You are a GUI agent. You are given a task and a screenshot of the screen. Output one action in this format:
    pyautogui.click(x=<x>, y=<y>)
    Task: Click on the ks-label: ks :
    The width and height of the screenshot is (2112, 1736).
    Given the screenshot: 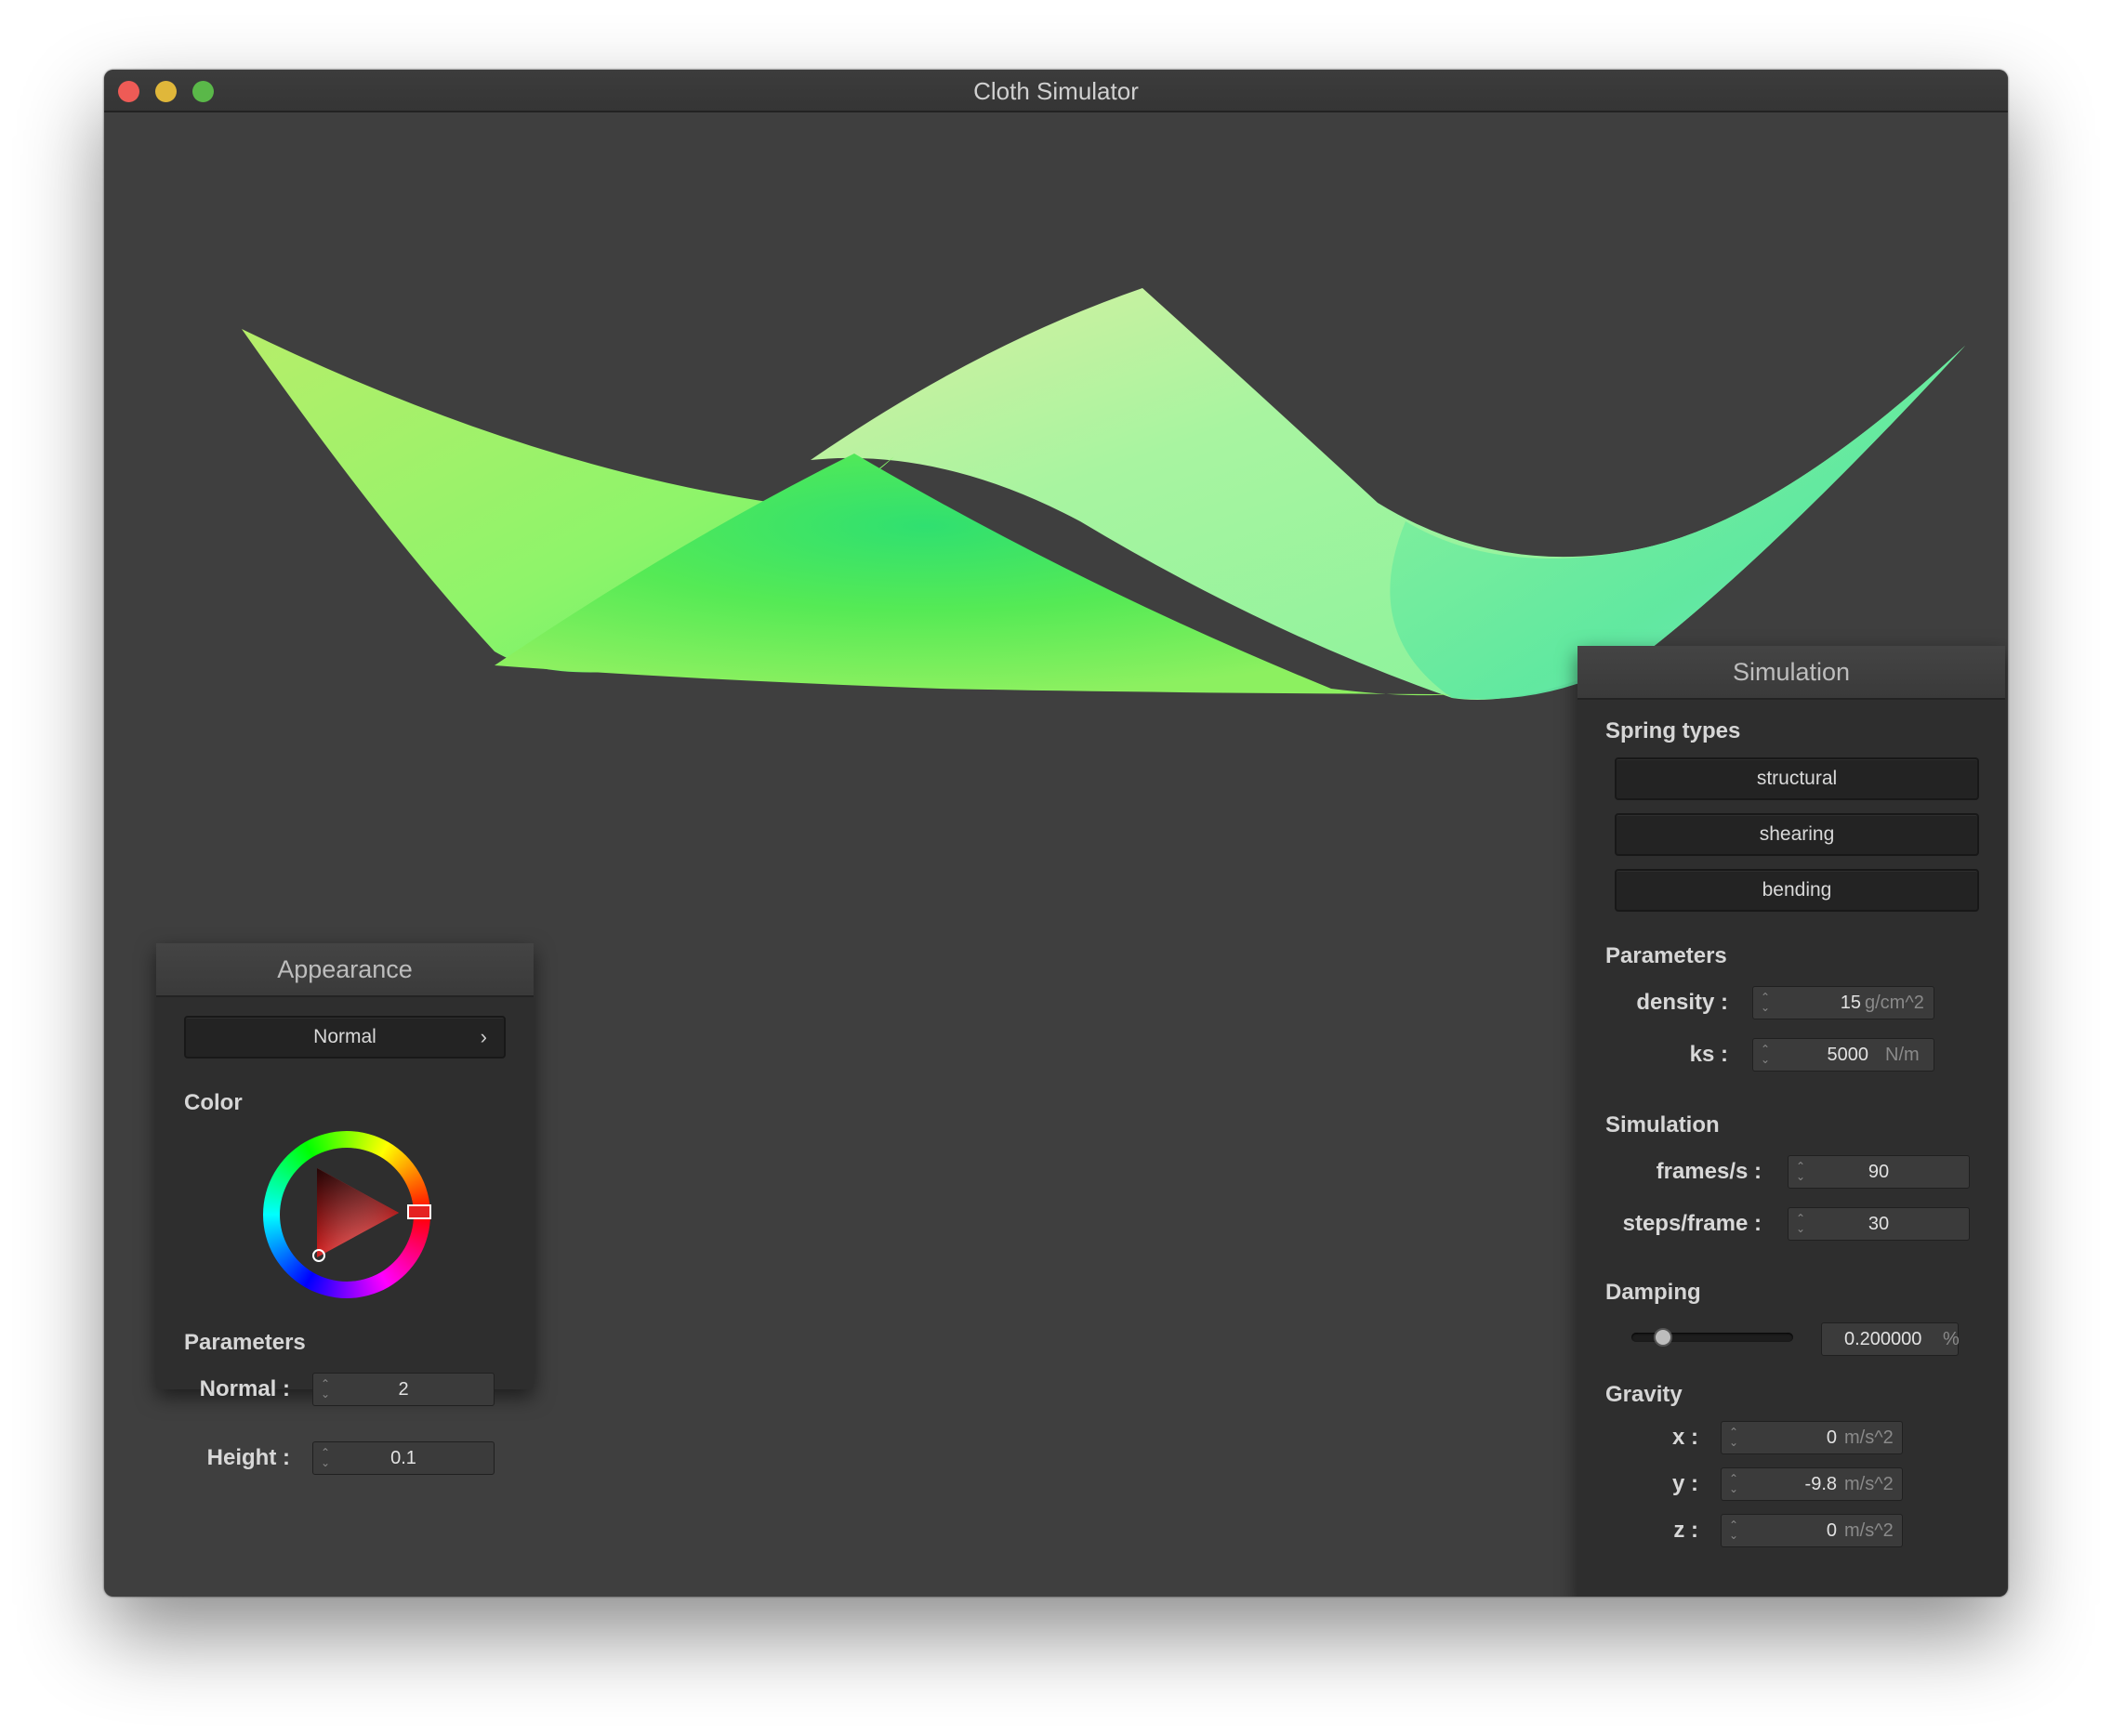 What is the action you would take?
    pyautogui.click(x=1708, y=1054)
    